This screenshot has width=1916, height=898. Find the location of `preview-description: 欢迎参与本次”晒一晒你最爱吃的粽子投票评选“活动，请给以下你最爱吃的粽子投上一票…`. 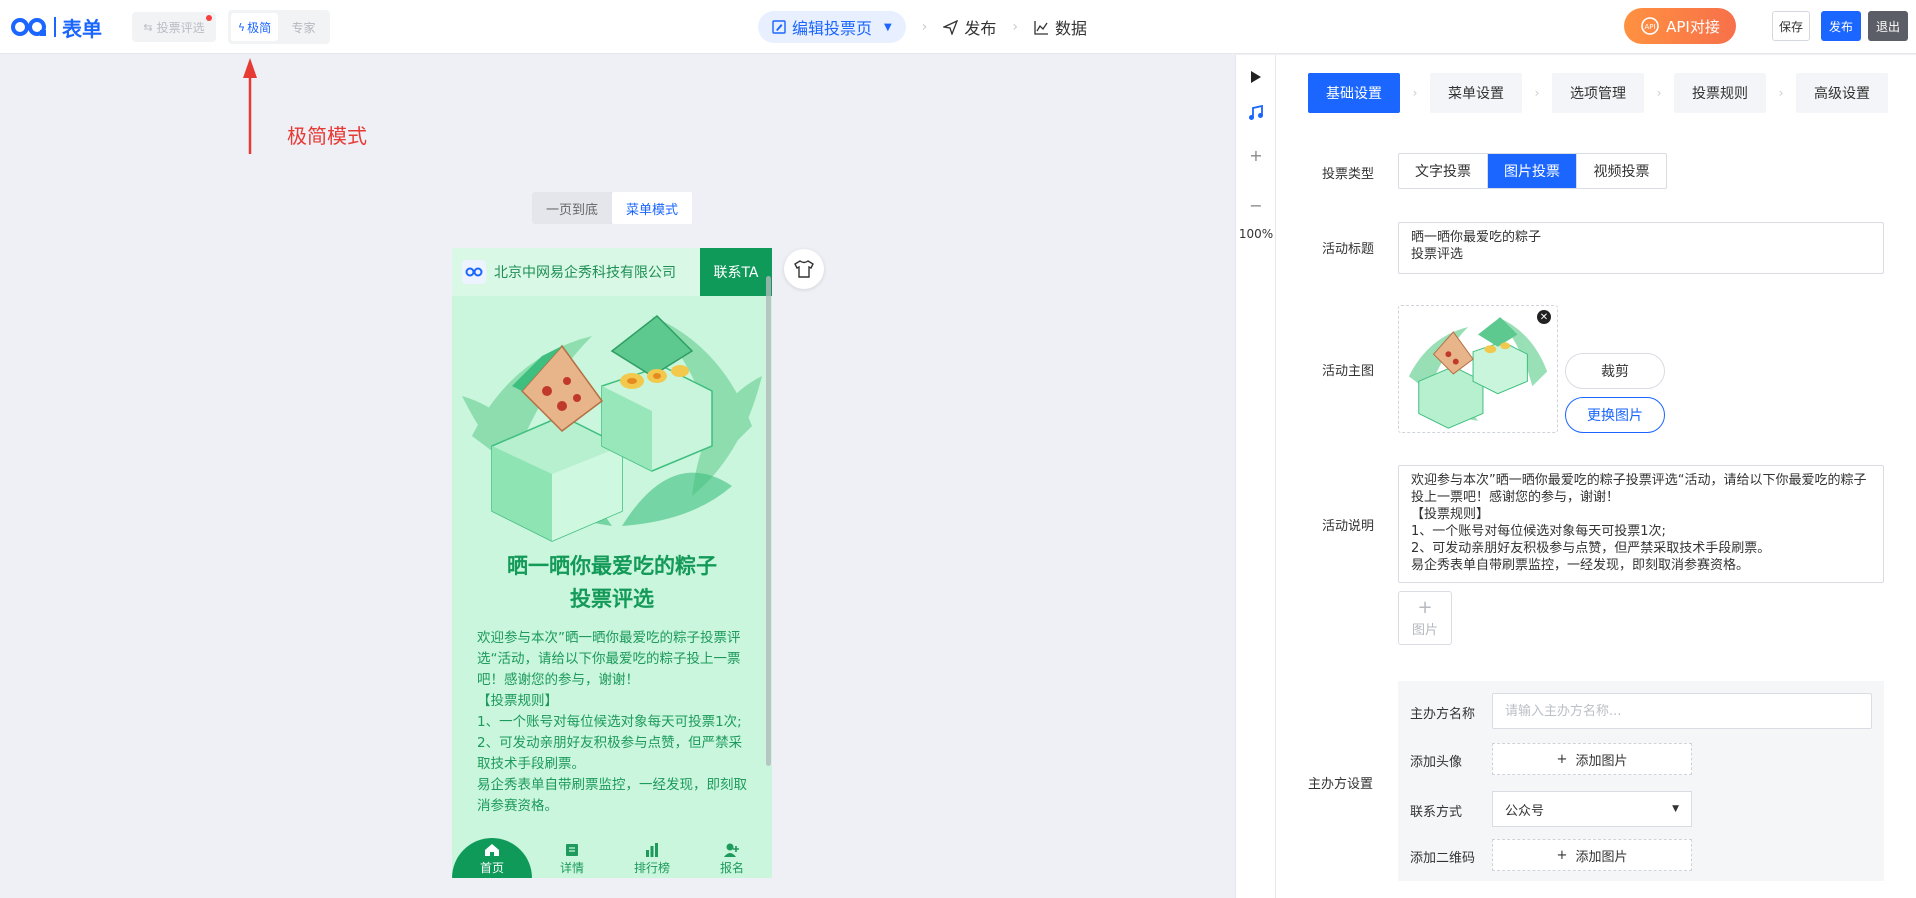

preview-description: 欢迎参与本次”晒一晒你最爱吃的粽子投票评选“活动，请给以下你最爱吃的粽子投上一票… is located at coordinates (612, 722).